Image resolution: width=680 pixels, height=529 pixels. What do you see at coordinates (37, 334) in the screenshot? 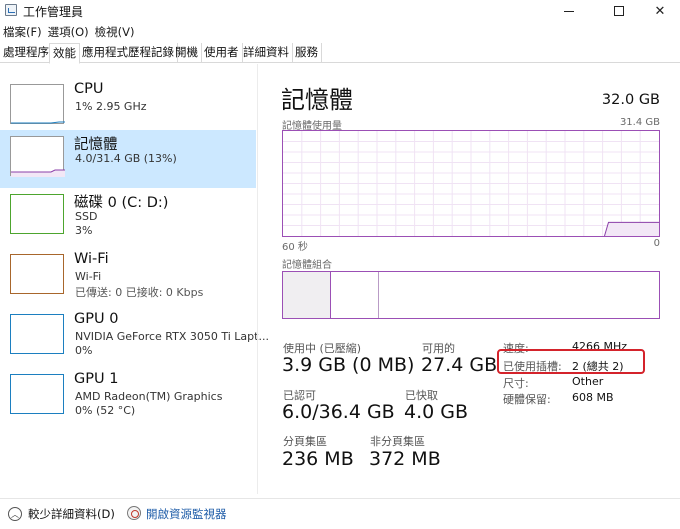
I see `gpu0-graph-icon` at bounding box center [37, 334].